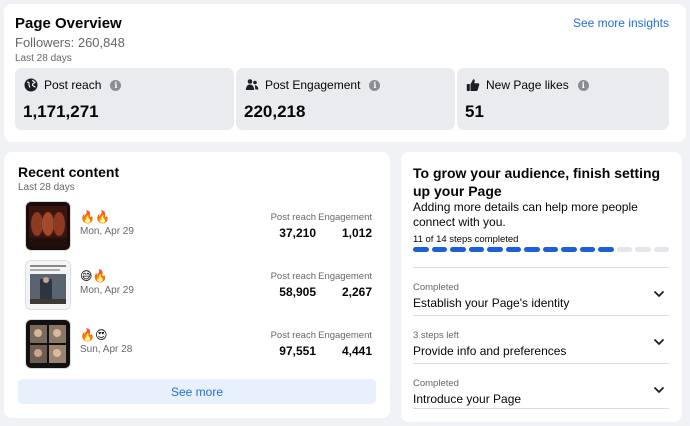 The width and height of the screenshot is (690, 426). Describe the element at coordinates (466, 239) in the screenshot. I see `steps-completed-text: 11 of 14 steps completed` at that location.